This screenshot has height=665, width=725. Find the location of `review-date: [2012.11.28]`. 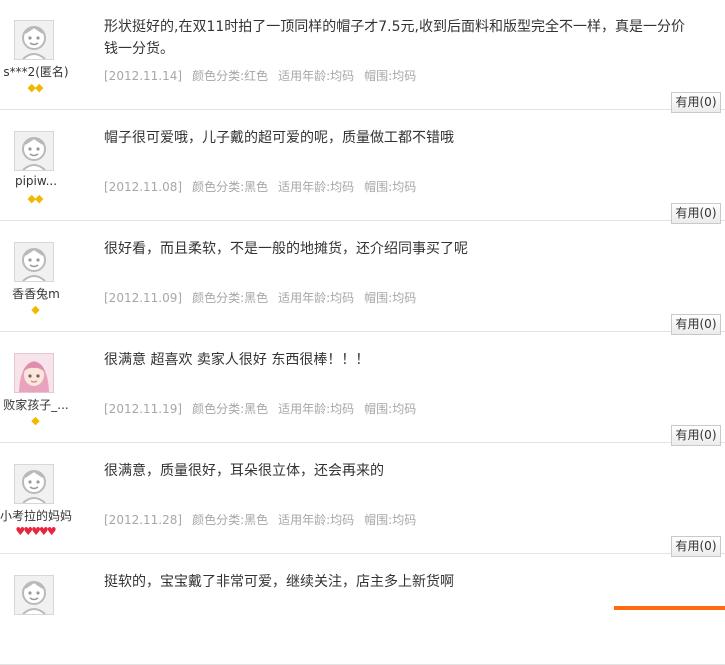

review-date: [2012.11.28] is located at coordinates (143, 520).